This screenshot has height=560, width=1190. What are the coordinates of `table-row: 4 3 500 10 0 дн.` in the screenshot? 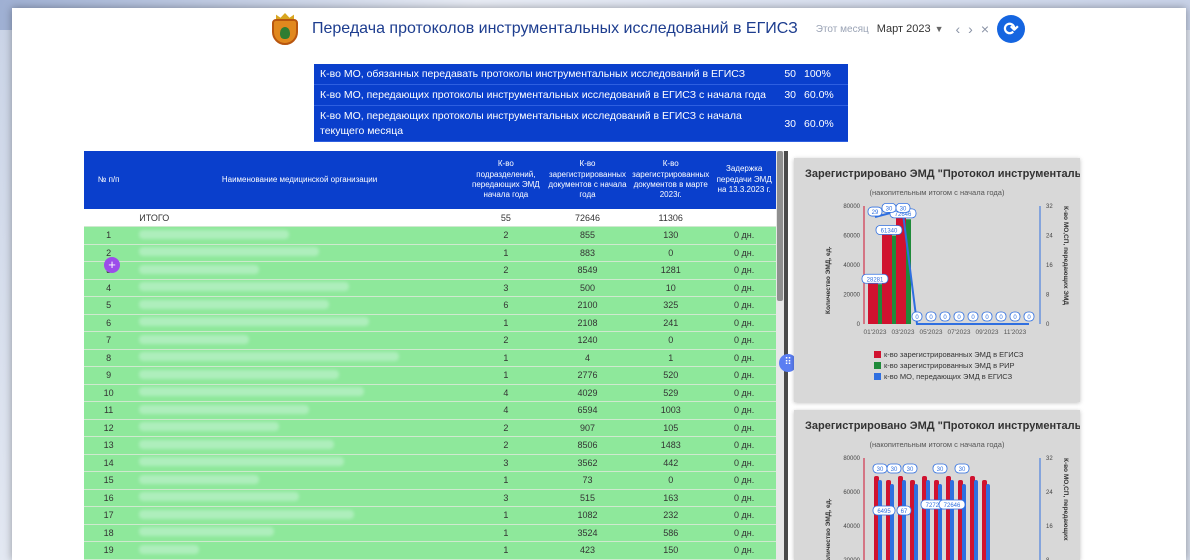 It's located at (430, 288).